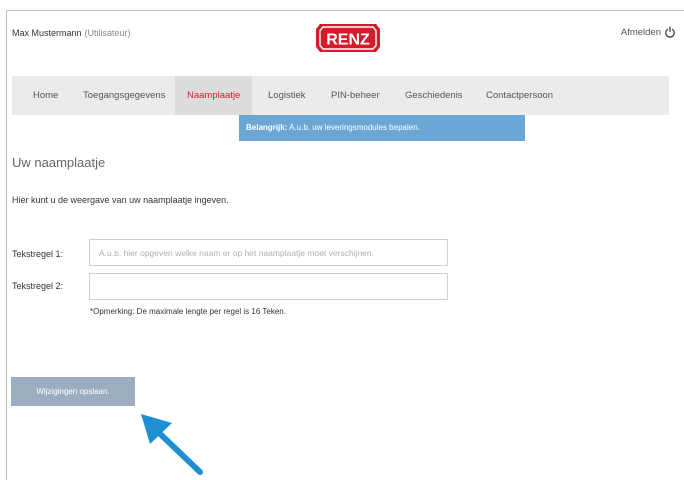 This screenshot has height=480, width=684. What do you see at coordinates (73, 391) in the screenshot?
I see `save-button: Wijzigingen opslaan.` at bounding box center [73, 391].